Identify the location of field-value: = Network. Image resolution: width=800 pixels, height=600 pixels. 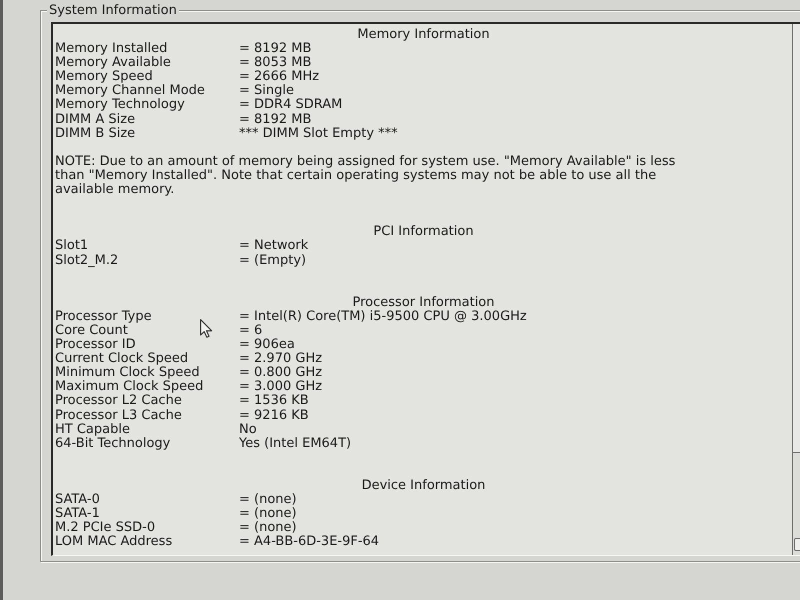
(273, 246).